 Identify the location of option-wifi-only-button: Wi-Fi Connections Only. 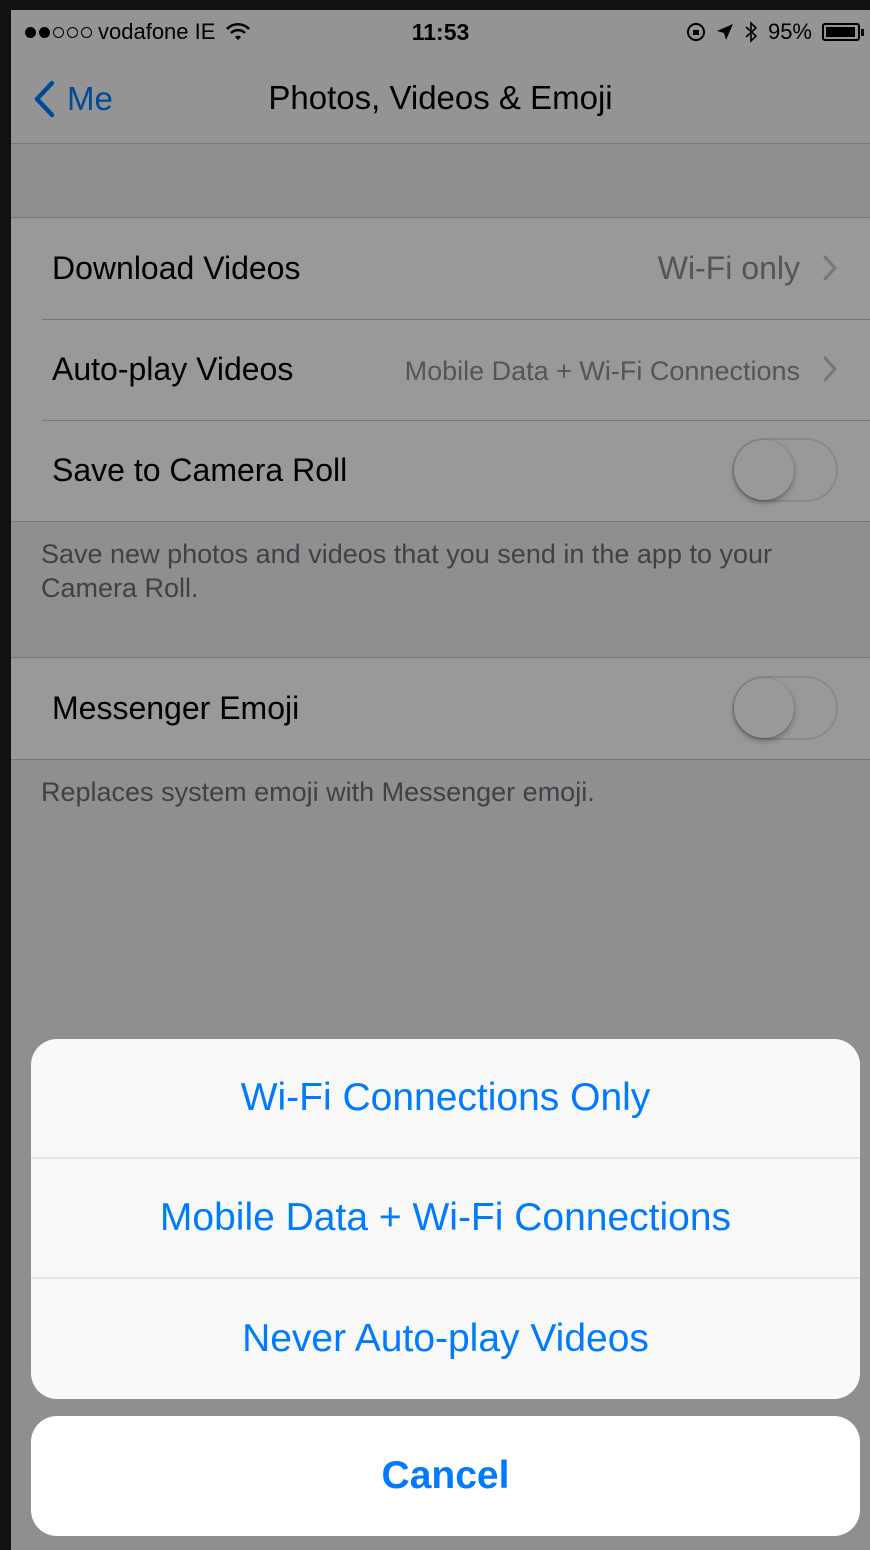
(445, 1099).